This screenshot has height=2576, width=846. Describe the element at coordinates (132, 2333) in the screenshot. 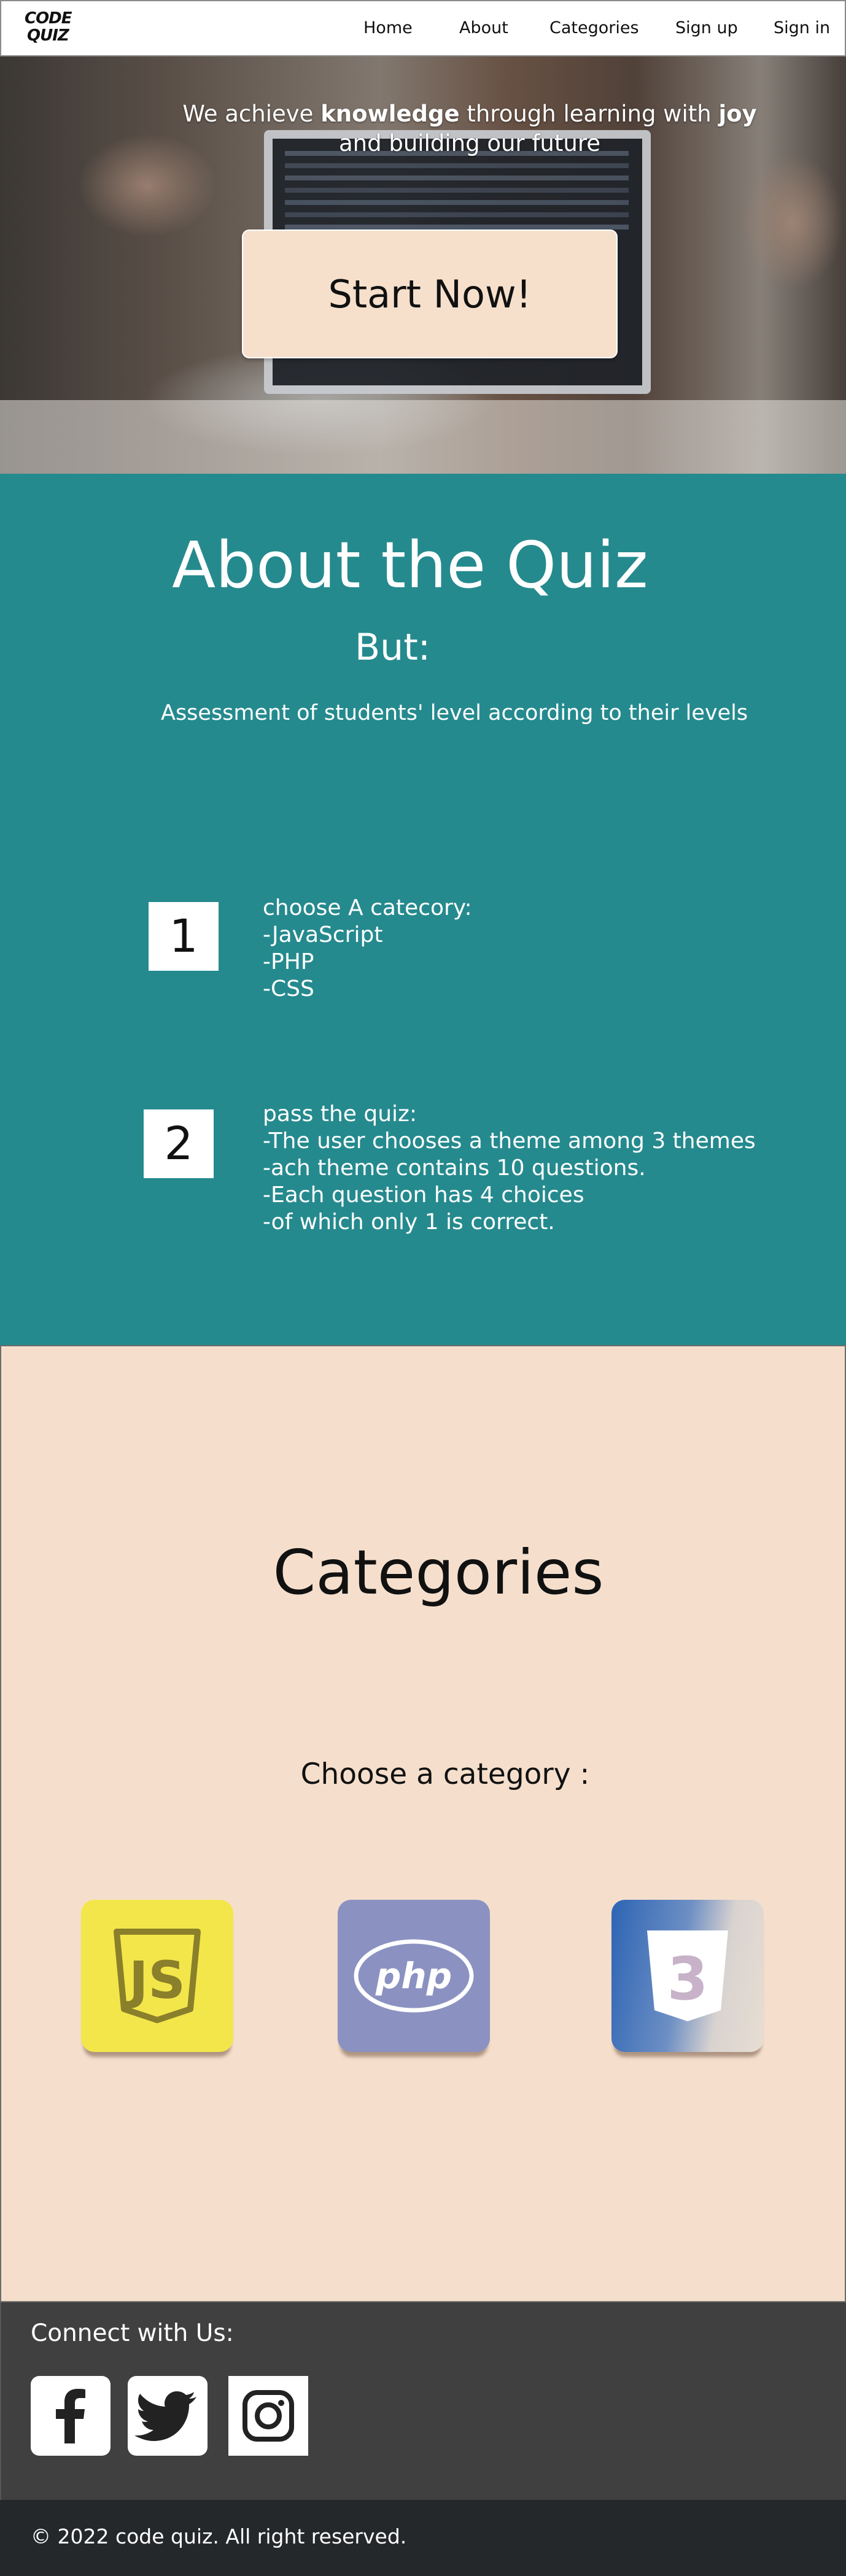

I see `connect-heading: Connect with Us:` at that location.